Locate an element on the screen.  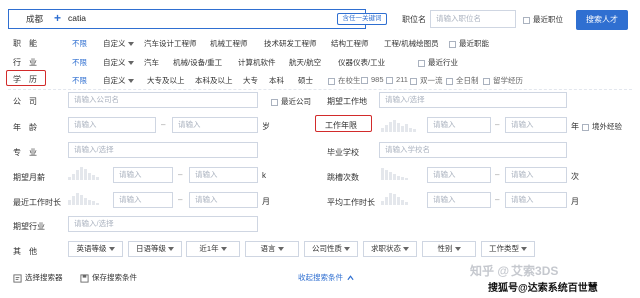
function-option: 汽车设计工程师 is located at coordinates (170, 43).